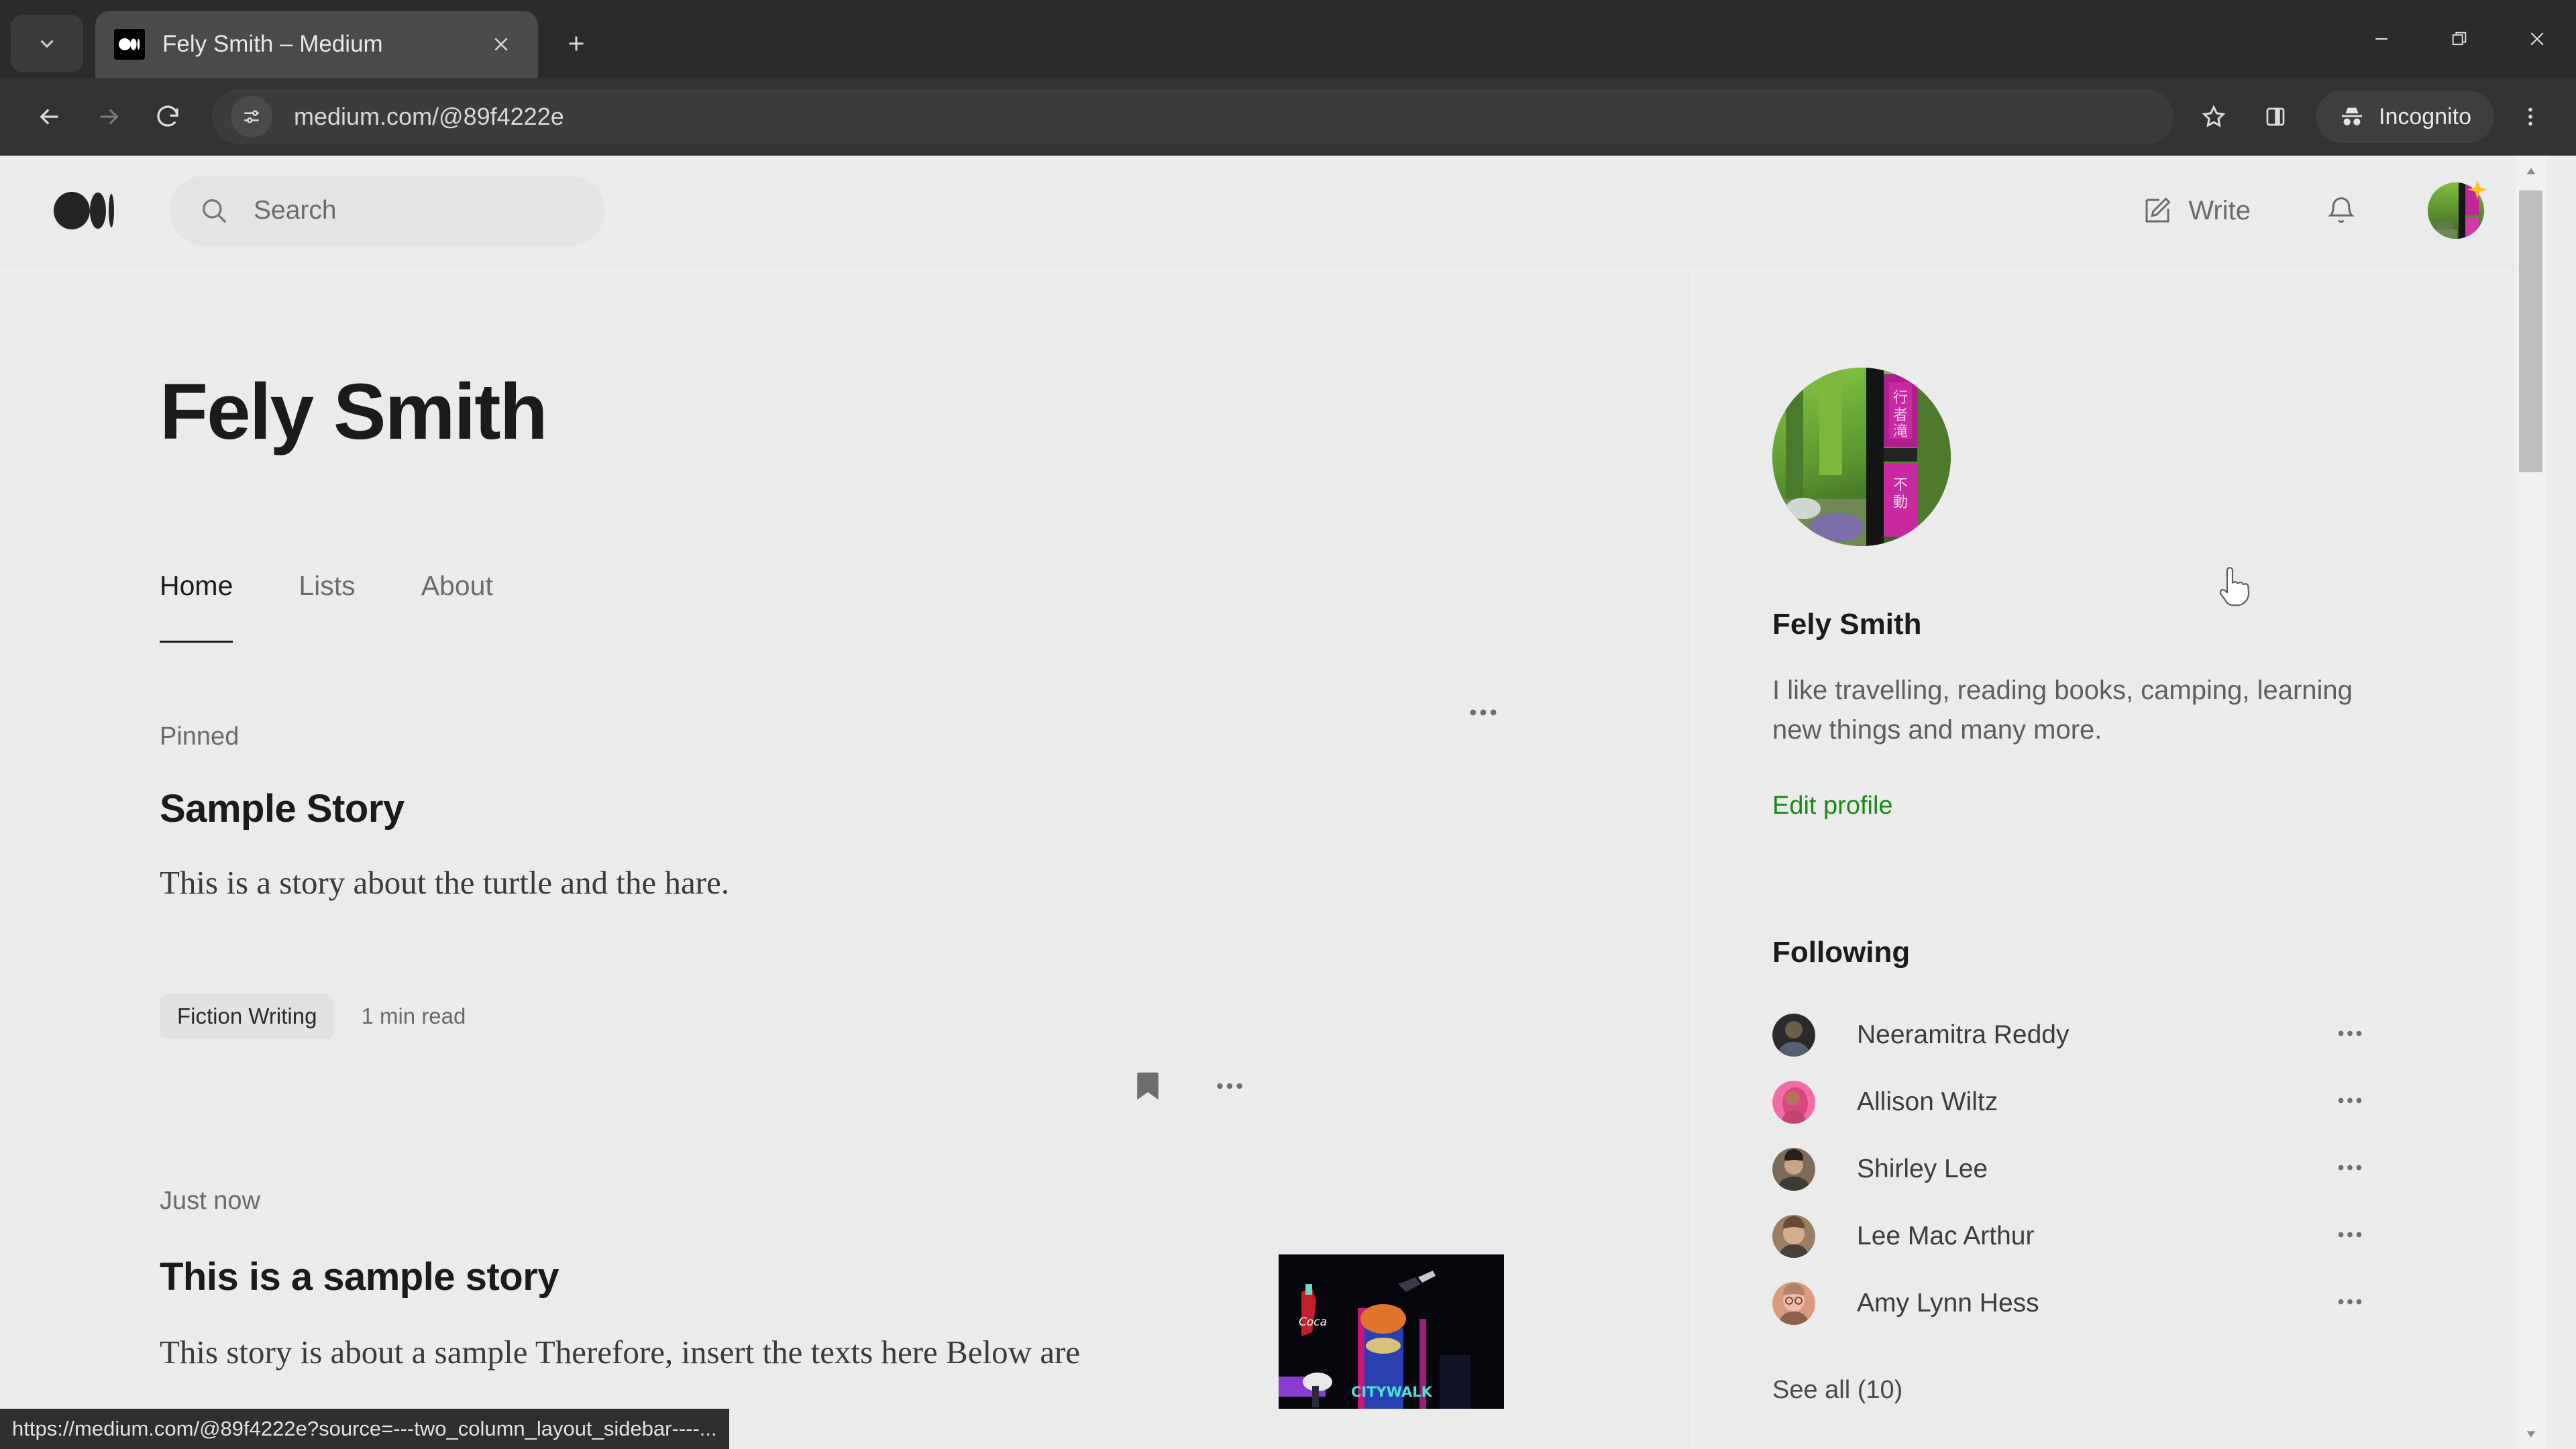 This screenshot has width=2576, height=1449. Describe the element at coordinates (272, 44) in the screenshot. I see `tab-title: Fely Smith – Medium` at that location.